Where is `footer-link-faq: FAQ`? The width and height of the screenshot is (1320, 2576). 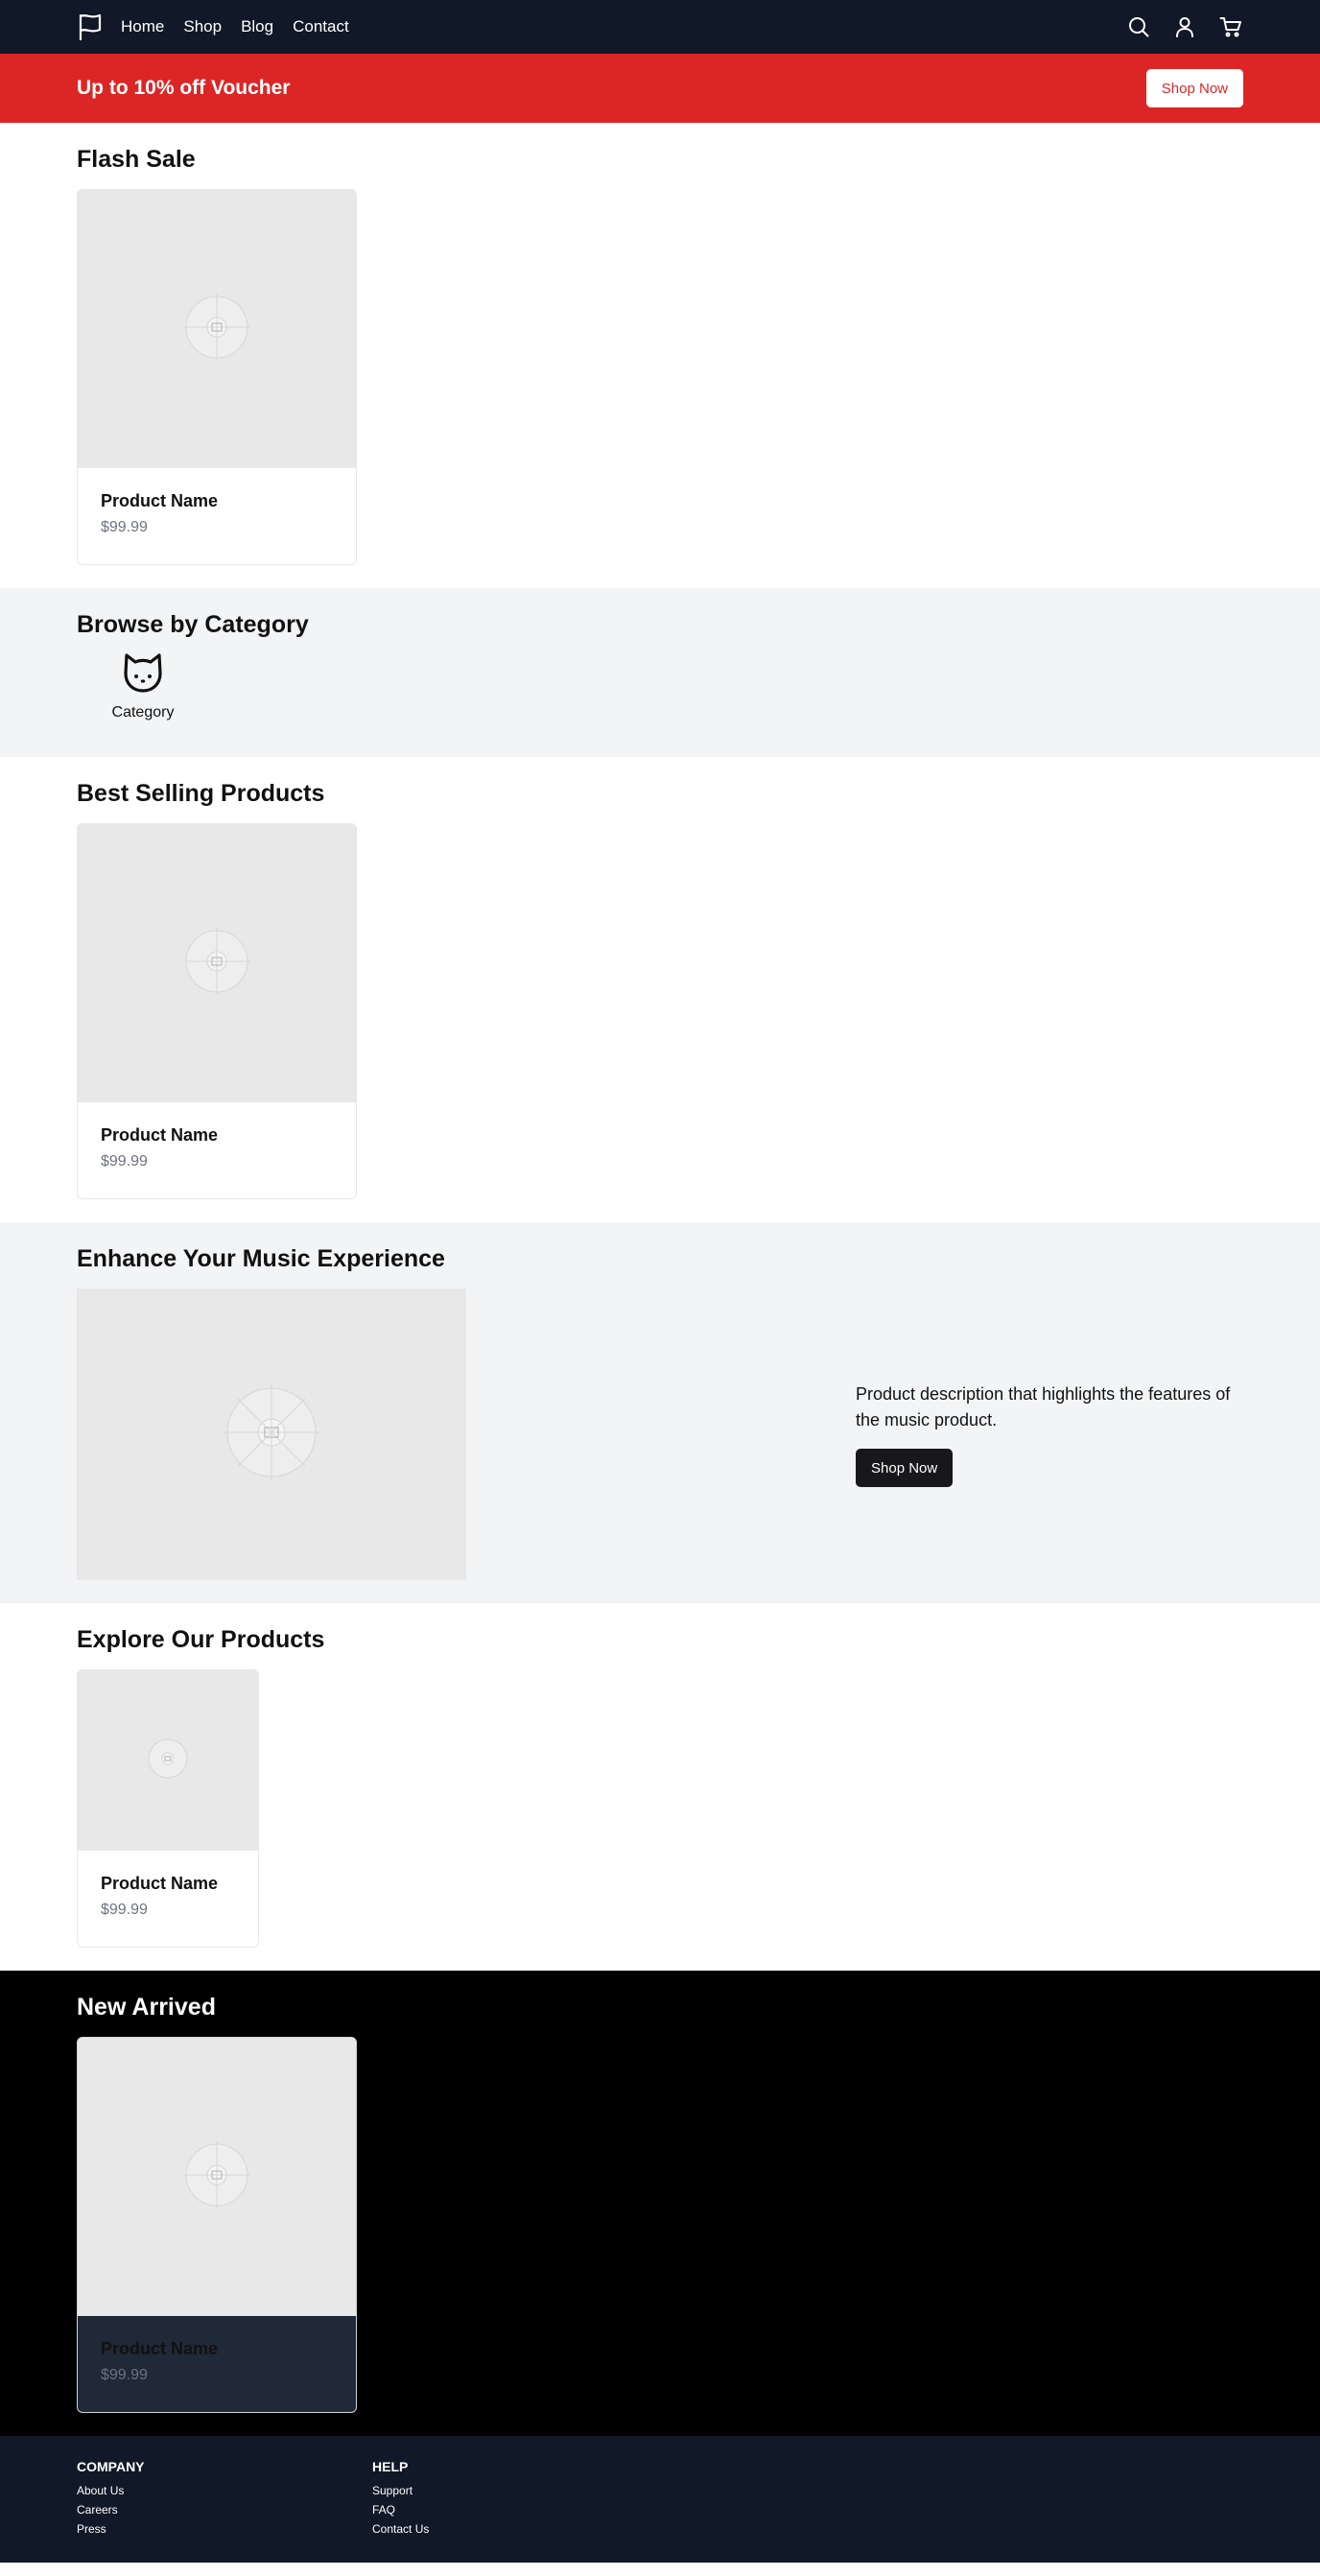
footer-link-faq: FAQ is located at coordinates (520, 2510).